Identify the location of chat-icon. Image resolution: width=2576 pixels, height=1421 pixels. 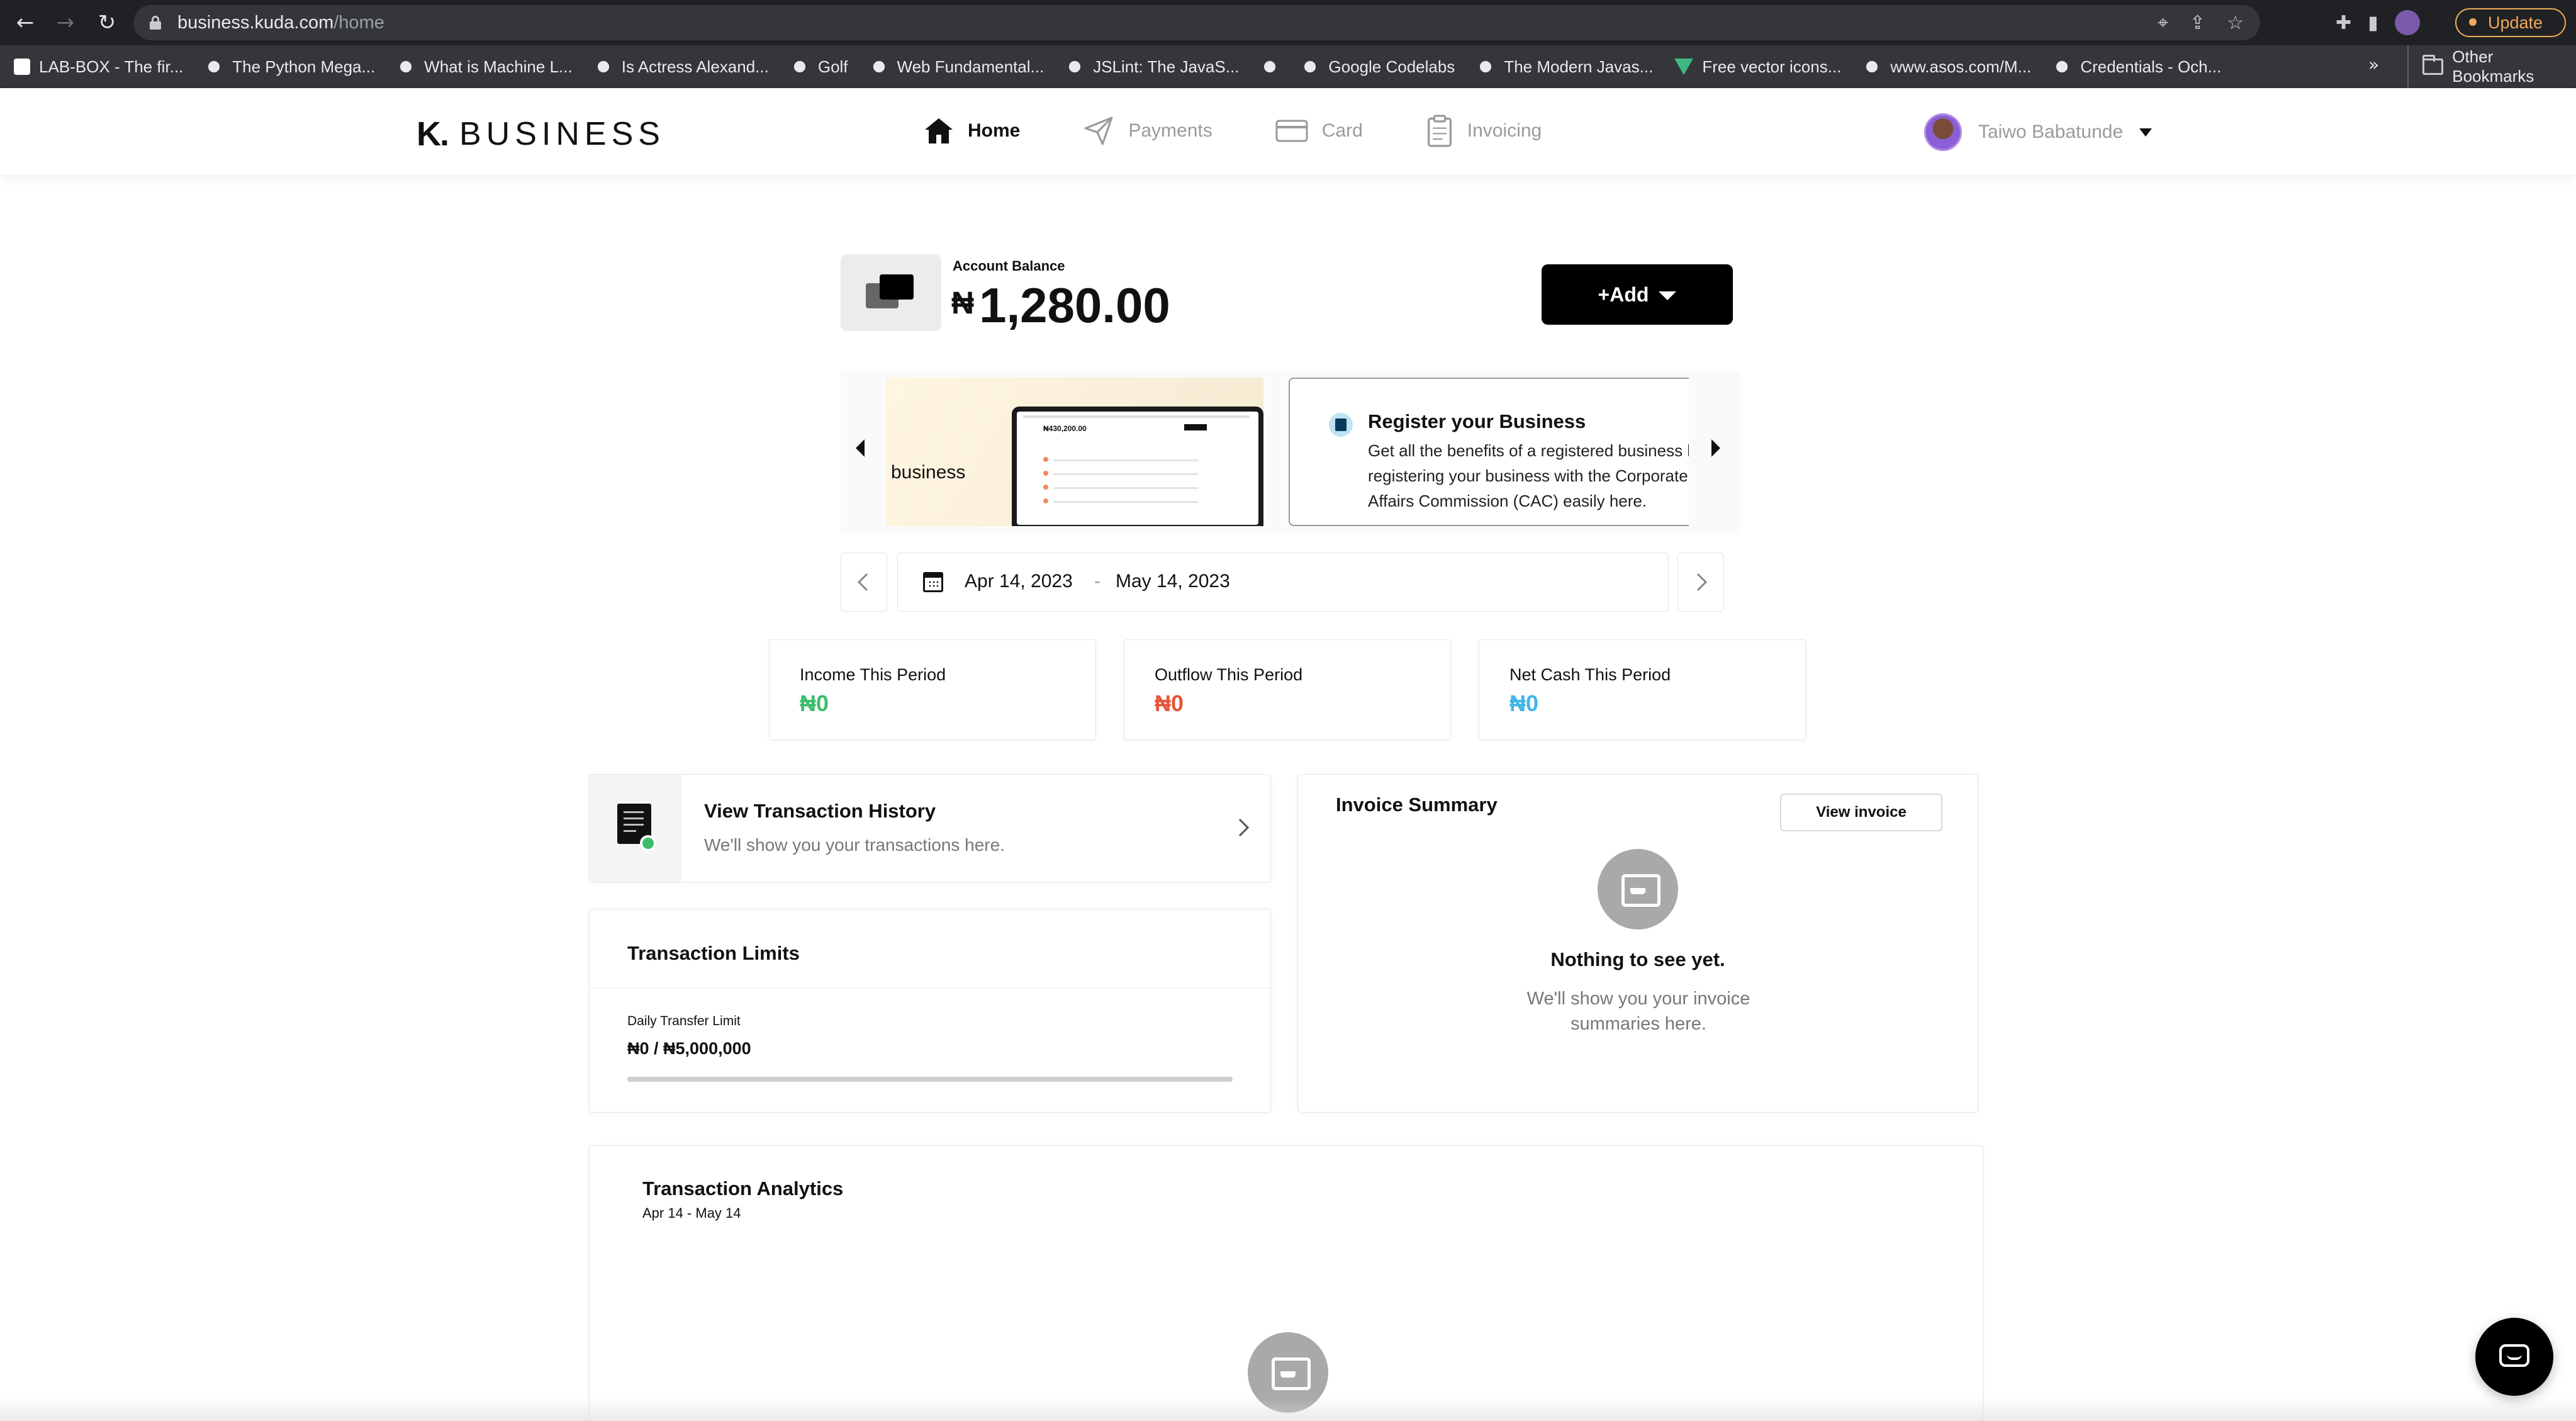
(2514, 1355).